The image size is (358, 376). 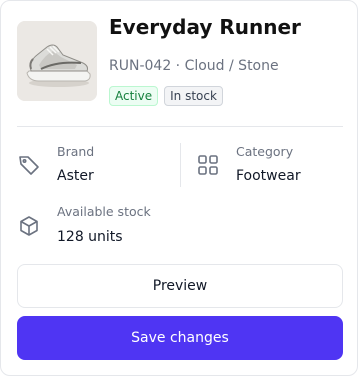 What do you see at coordinates (205, 27) in the screenshot?
I see `product-title: Everyday Runner` at bounding box center [205, 27].